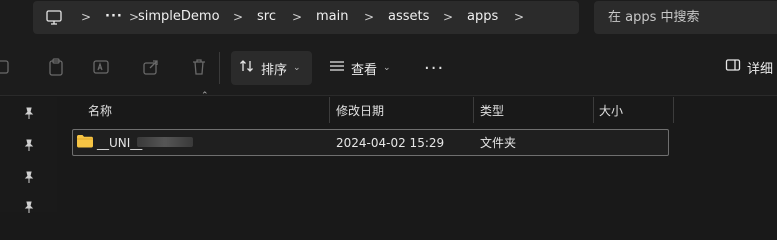 This screenshot has height=240, width=777. What do you see at coordinates (760, 69) in the screenshot?
I see `details-label: 详细` at bounding box center [760, 69].